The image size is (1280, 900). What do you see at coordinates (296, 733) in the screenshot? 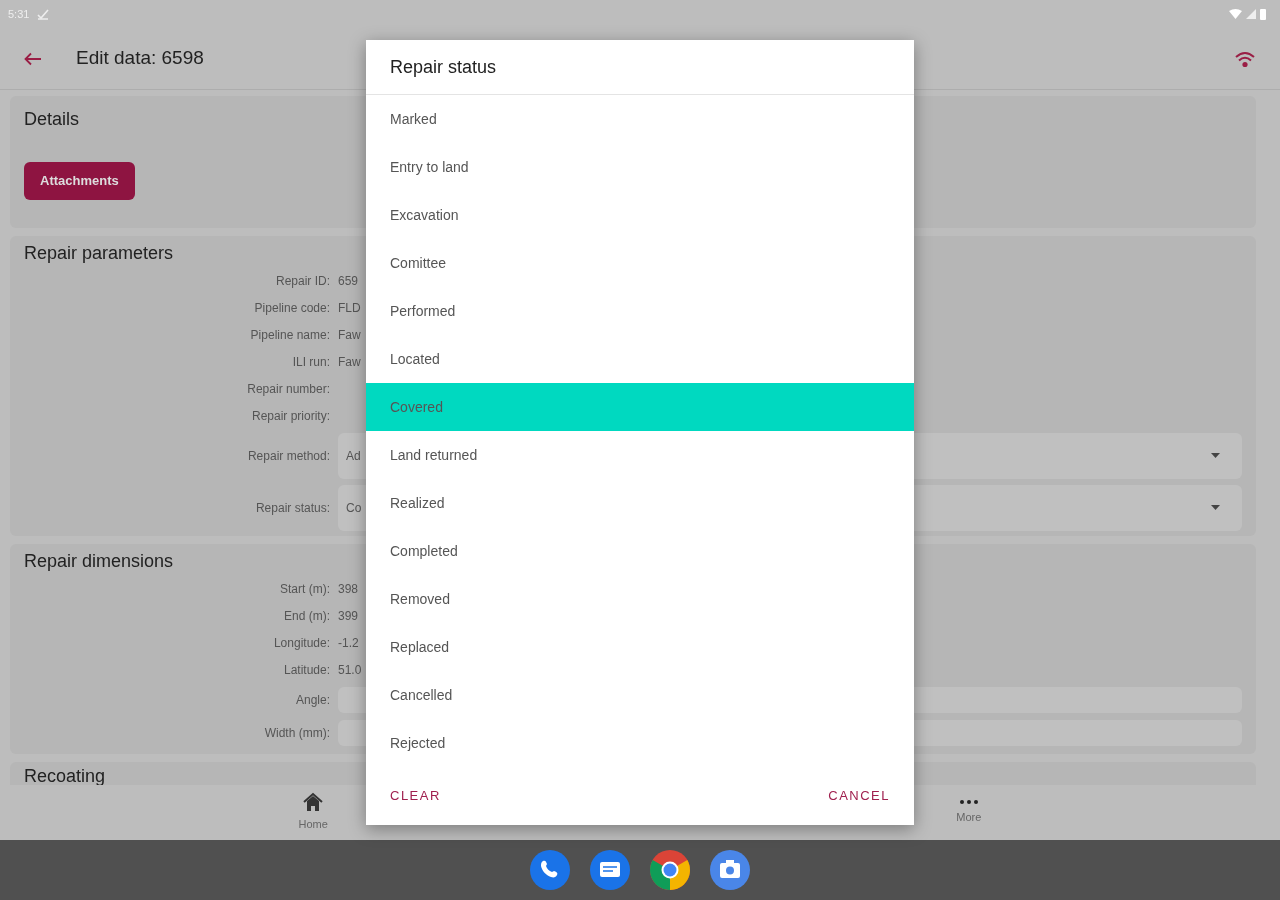
I see `field-label: Width (mm):` at bounding box center [296, 733].